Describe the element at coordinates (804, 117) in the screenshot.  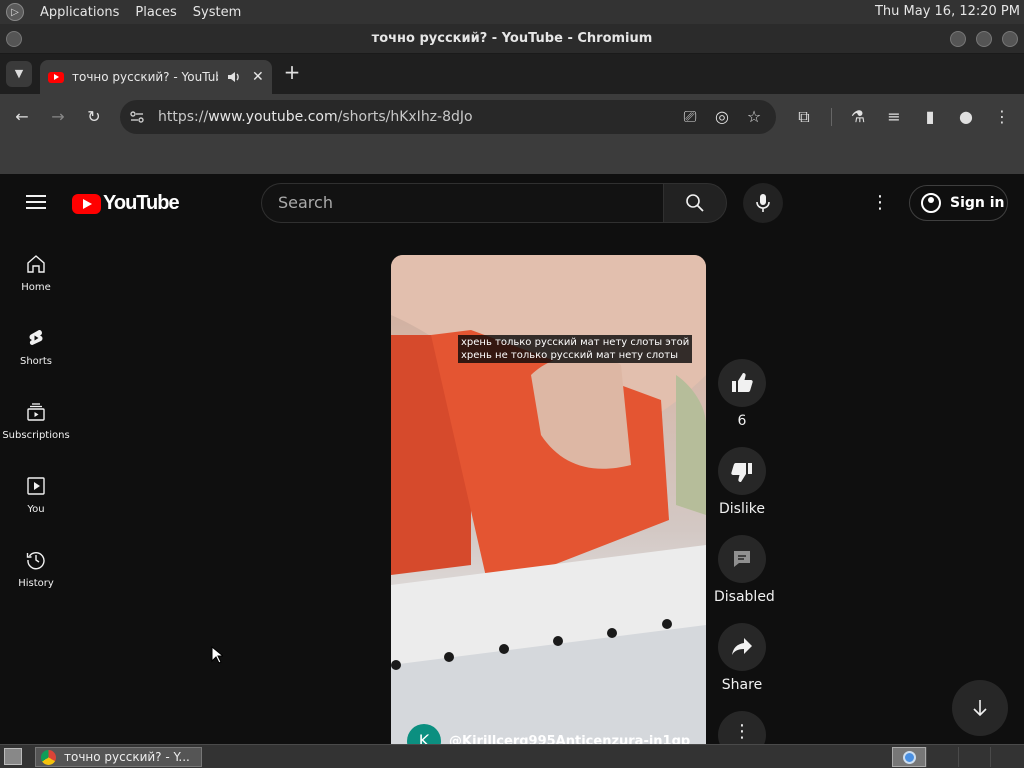
I see `extensions-icon: ⧉` at that location.